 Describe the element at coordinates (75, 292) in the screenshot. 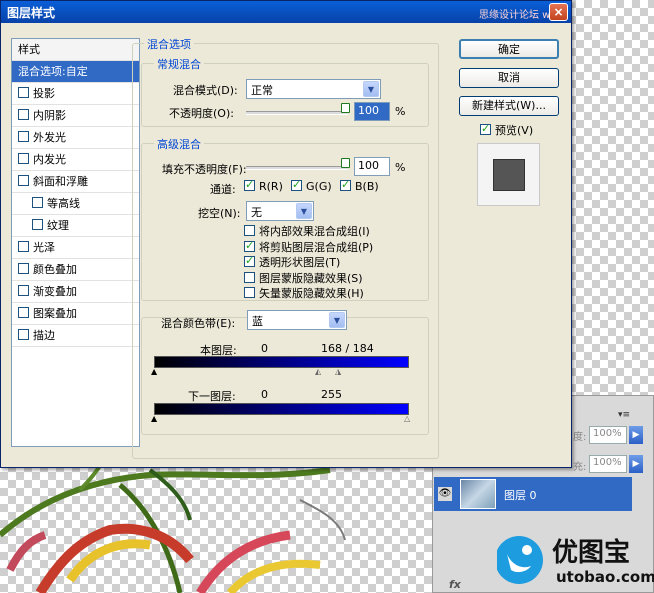

I see `sidebar-item-10: 渐变叠加` at that location.